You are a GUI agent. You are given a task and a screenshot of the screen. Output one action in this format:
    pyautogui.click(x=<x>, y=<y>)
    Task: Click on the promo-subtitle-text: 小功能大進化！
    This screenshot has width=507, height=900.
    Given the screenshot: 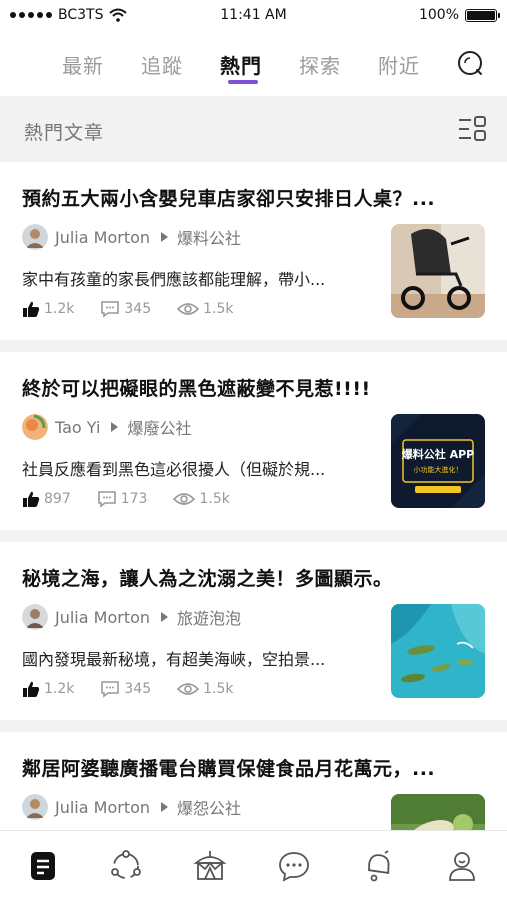 What is the action you would take?
    pyautogui.click(x=438, y=469)
    